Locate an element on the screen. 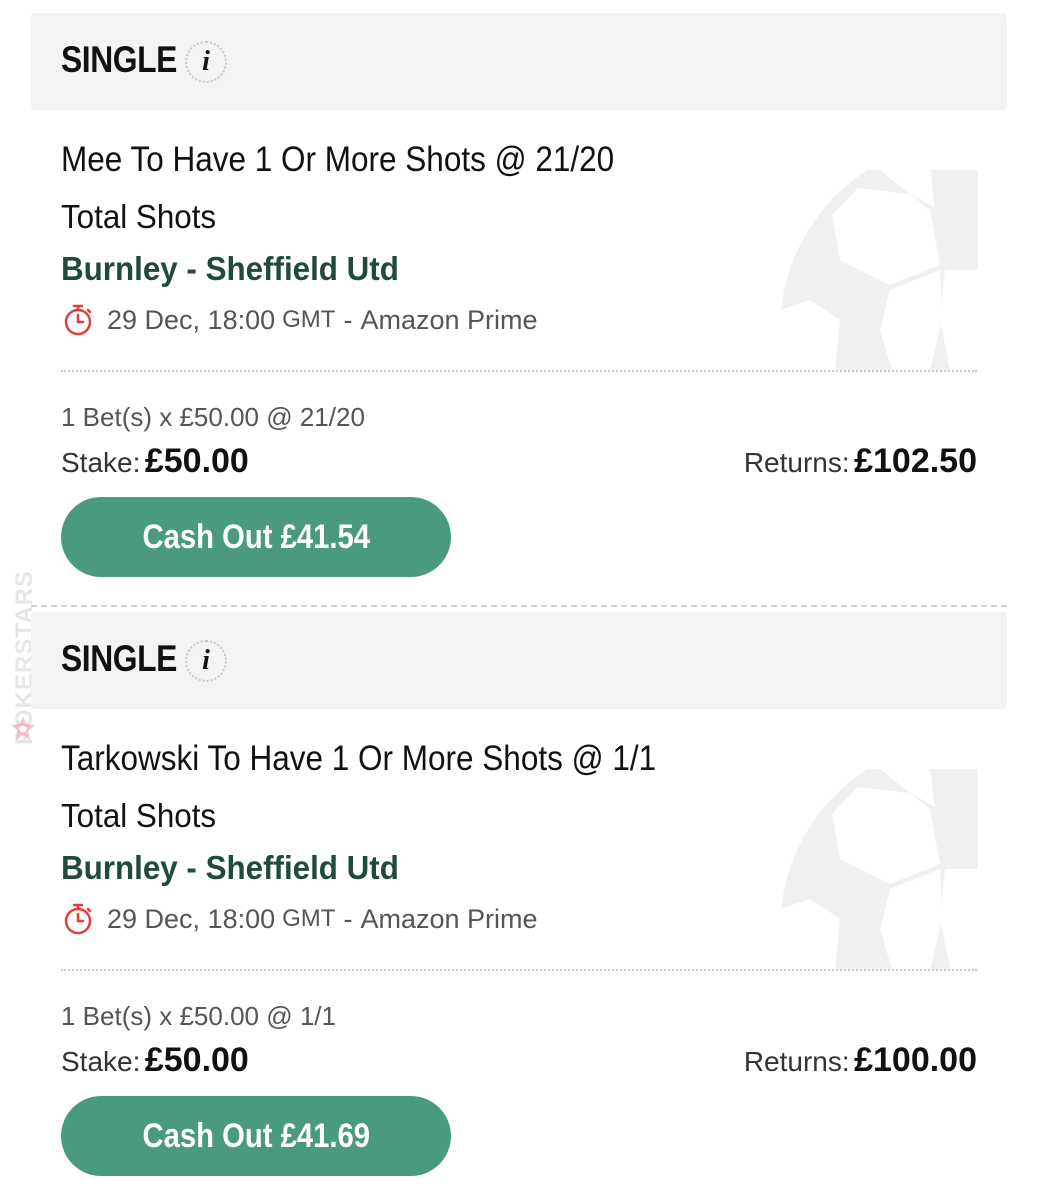 This screenshot has width=1038, height=1200. bet-summary: 1 Bet(s) x £50.00 @ 1/1 is located at coordinates (198, 1016).